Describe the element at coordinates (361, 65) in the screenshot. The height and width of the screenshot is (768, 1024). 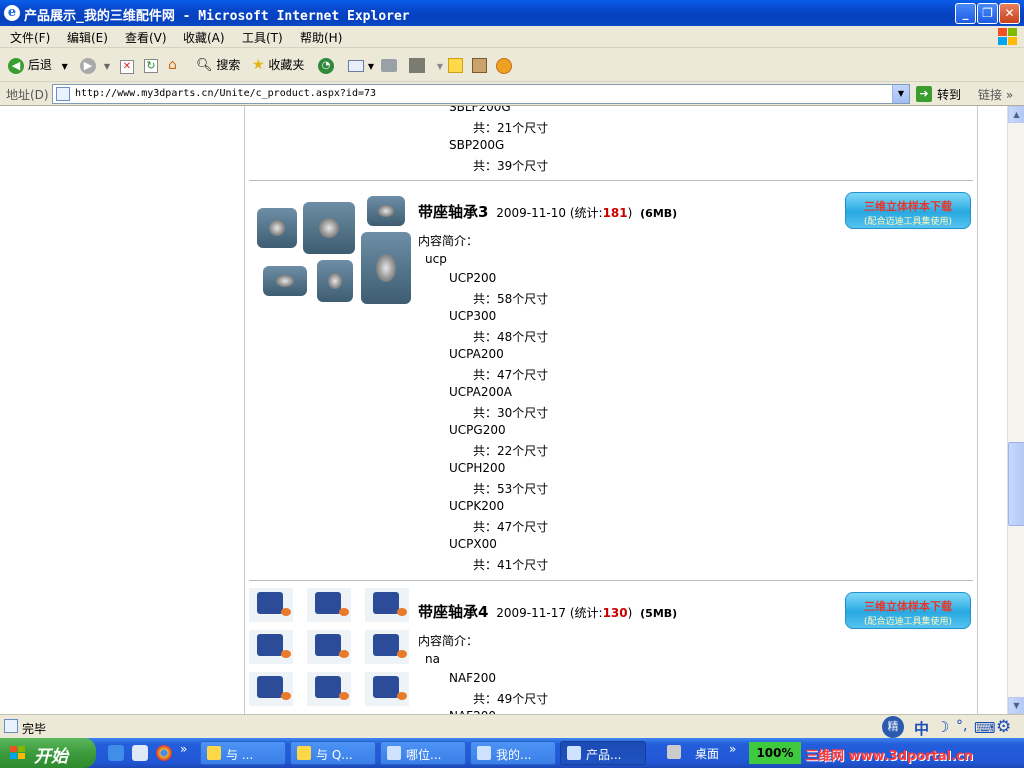
I see `mail-button: ▼` at that location.